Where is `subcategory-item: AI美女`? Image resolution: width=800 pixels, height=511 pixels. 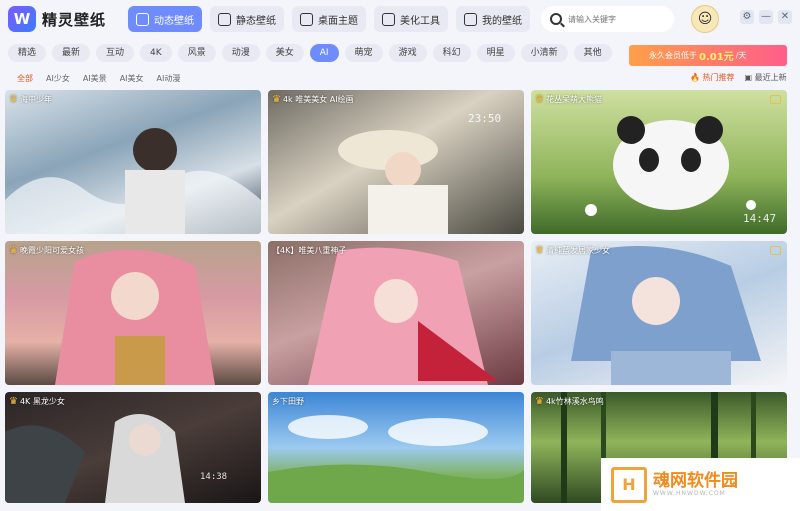 subcategory-item: AI美女 is located at coordinates (132, 78).